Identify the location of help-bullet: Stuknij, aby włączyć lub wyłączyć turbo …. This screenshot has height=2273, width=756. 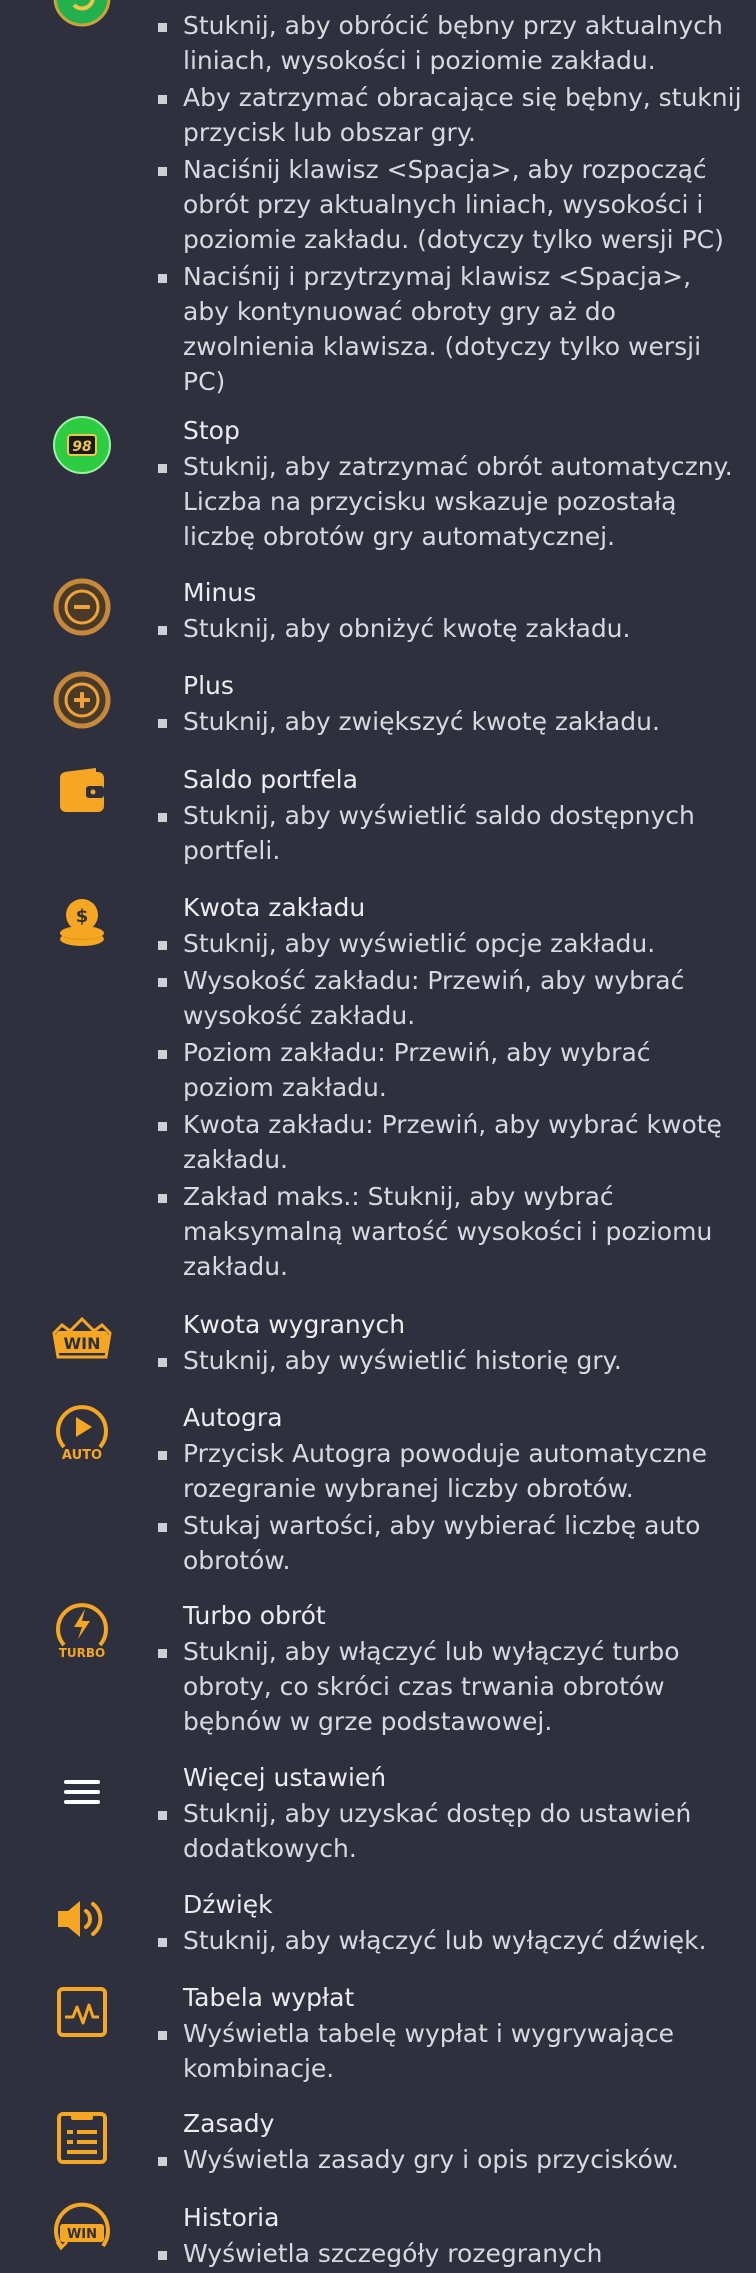
(450, 1686).